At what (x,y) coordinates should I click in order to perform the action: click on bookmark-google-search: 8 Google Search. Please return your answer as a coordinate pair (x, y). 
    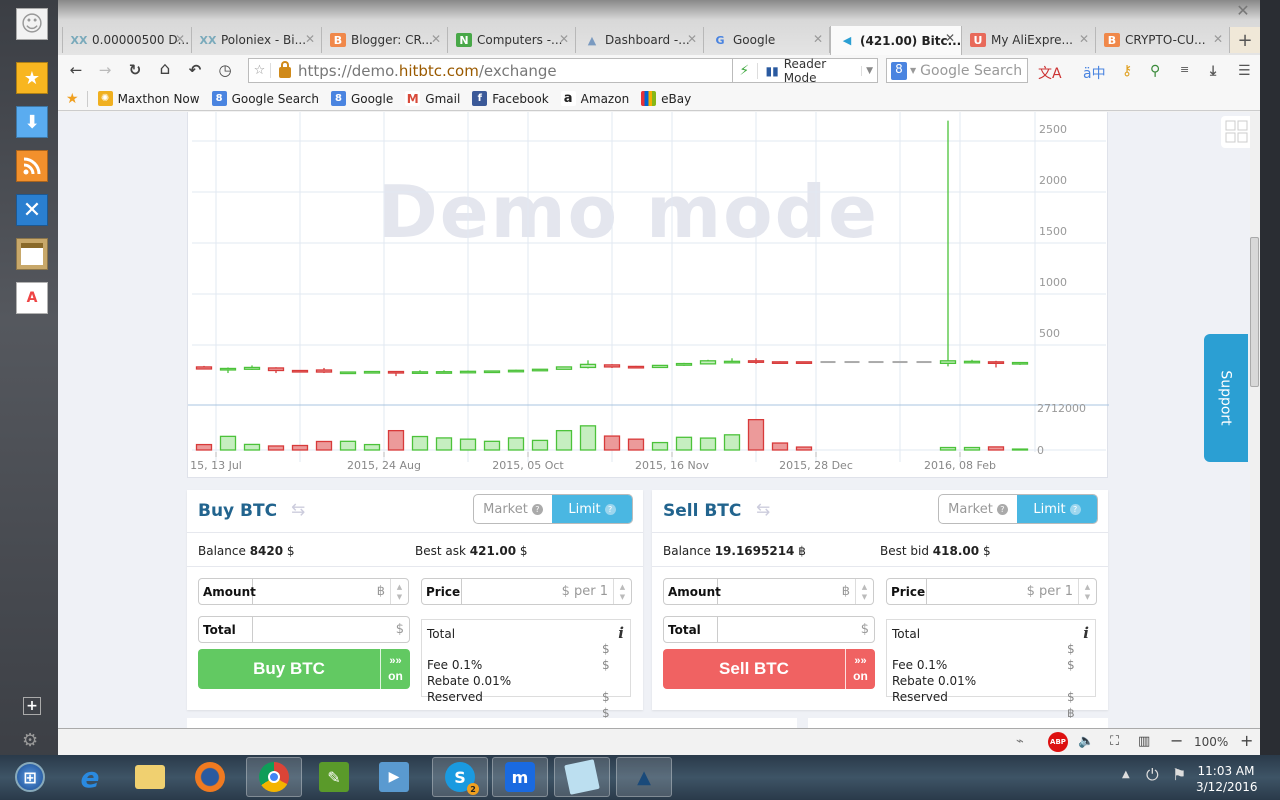
    Looking at the image, I should click on (265, 98).